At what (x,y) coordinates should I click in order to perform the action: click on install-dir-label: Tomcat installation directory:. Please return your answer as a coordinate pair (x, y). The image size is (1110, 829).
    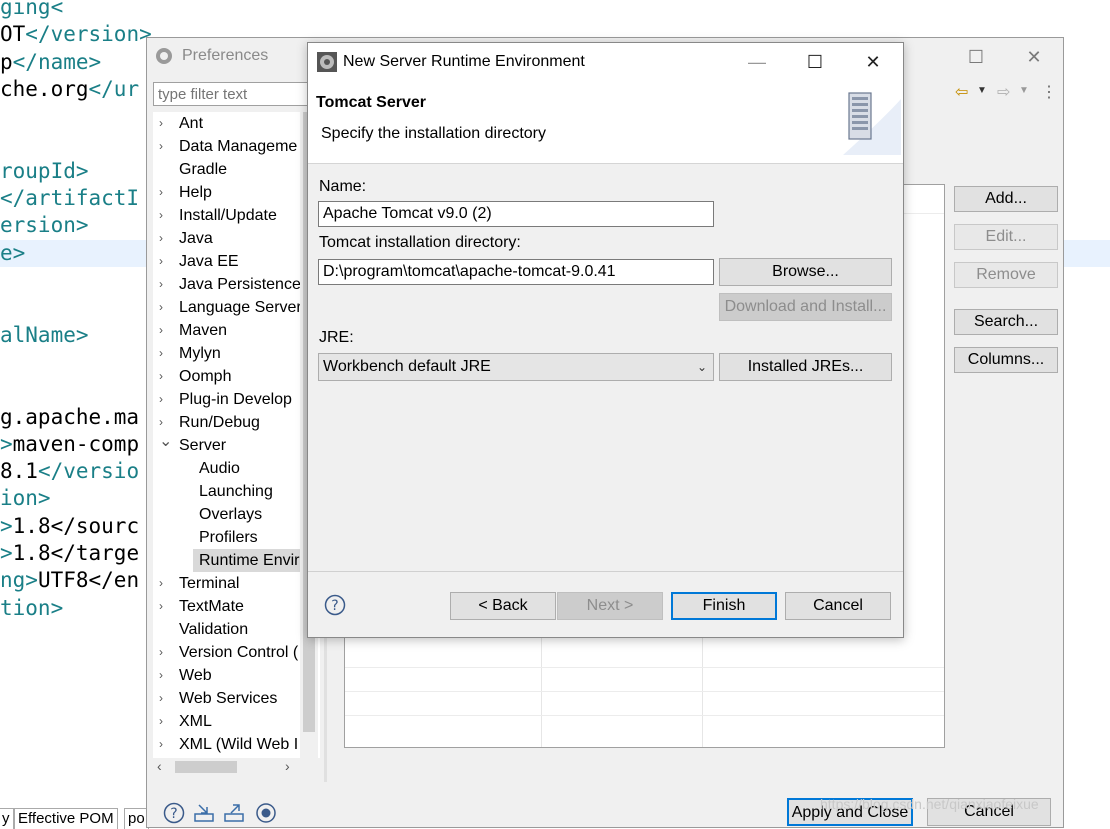
    Looking at the image, I should click on (420, 242).